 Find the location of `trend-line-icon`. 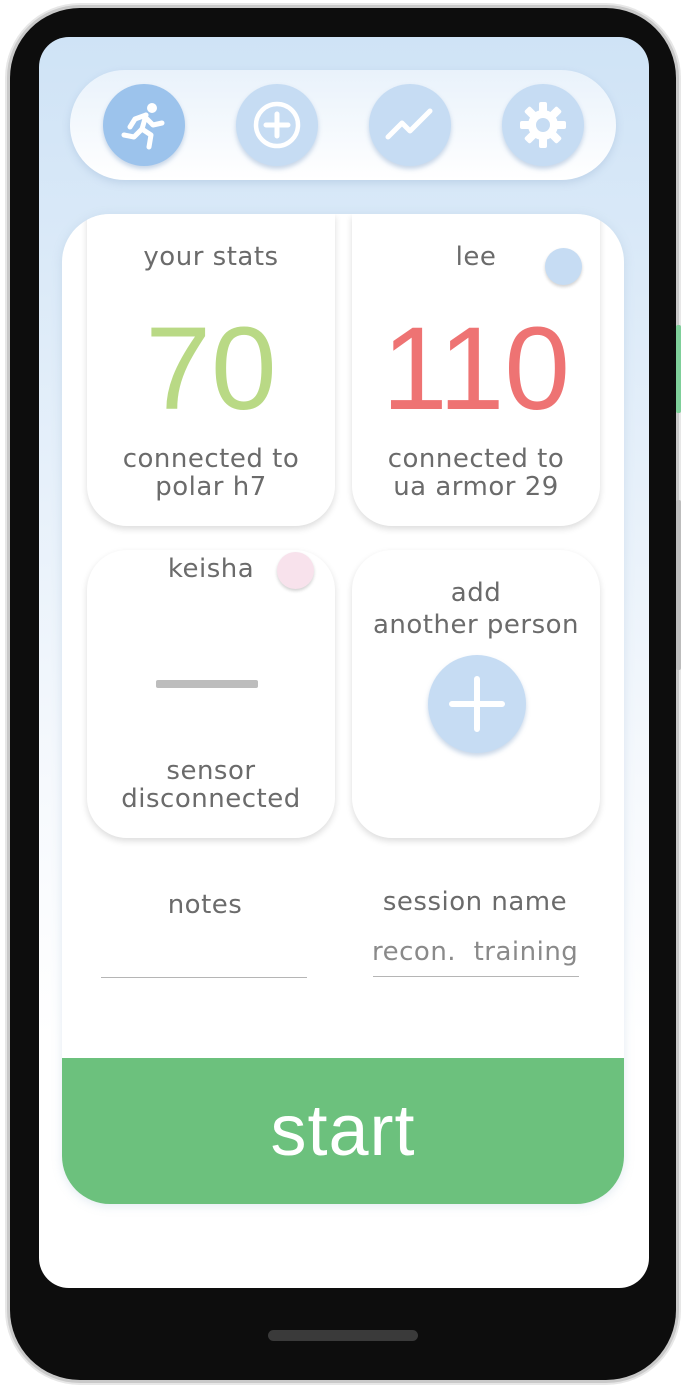

trend-line-icon is located at coordinates (409, 124).